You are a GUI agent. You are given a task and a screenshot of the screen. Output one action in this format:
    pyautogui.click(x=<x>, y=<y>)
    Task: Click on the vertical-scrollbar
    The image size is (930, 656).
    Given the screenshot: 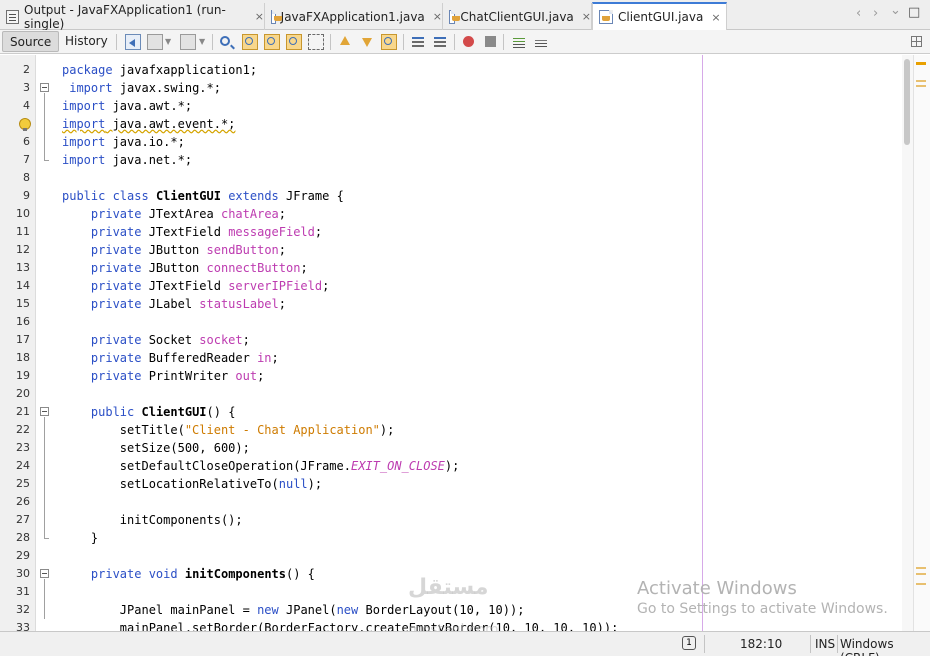 What is the action you would take?
    pyautogui.click(x=907, y=343)
    